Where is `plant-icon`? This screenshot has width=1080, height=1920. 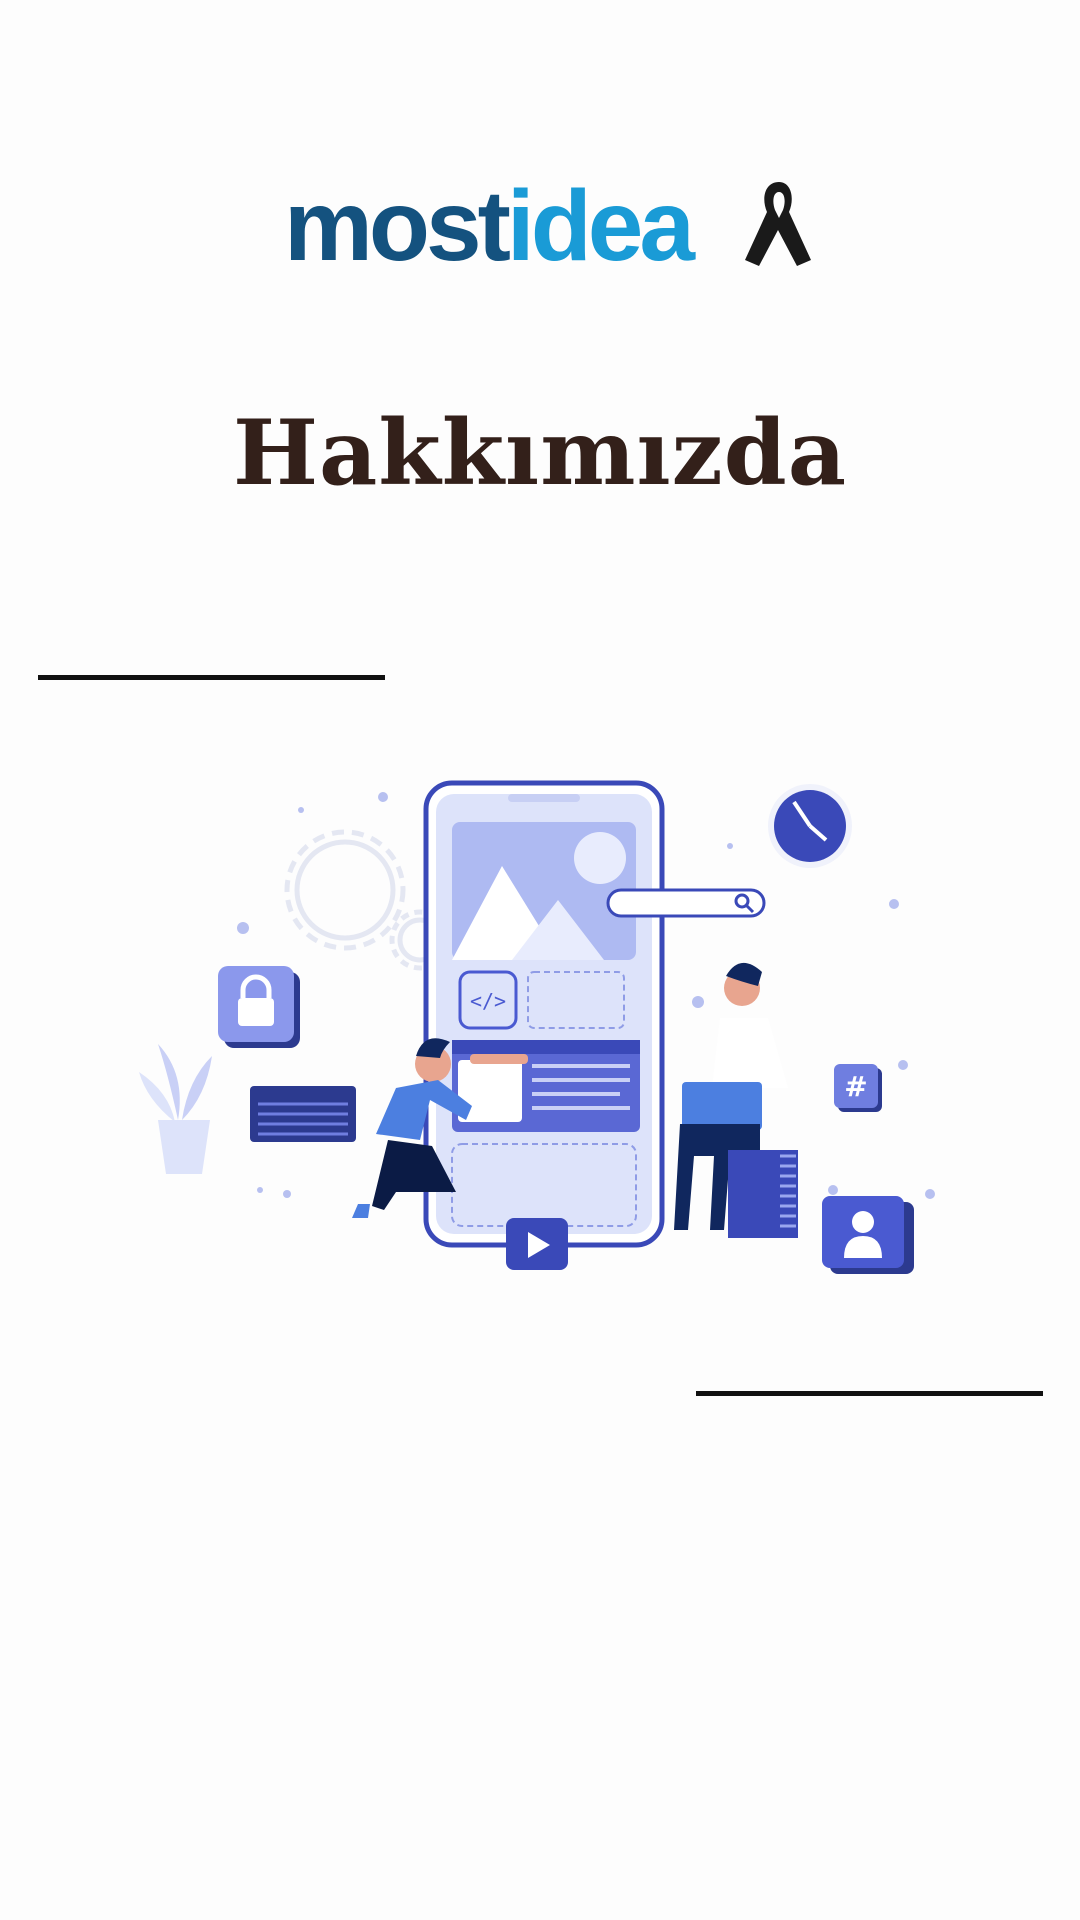
plant-icon is located at coordinates (175, 1109).